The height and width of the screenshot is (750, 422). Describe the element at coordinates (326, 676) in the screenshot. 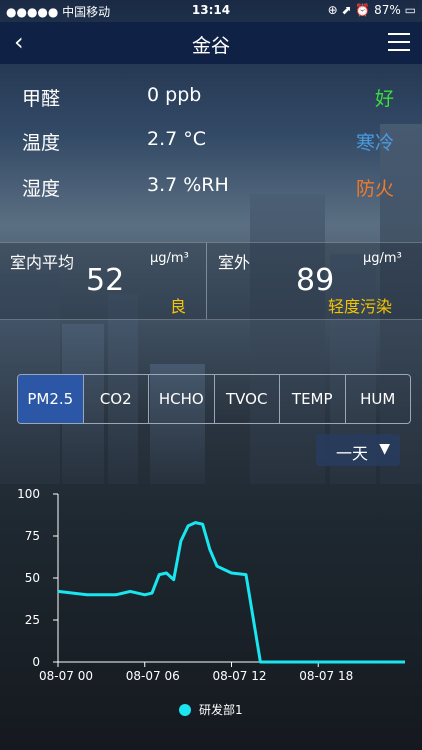

I see `x-tick-label: 08-07 18` at that location.